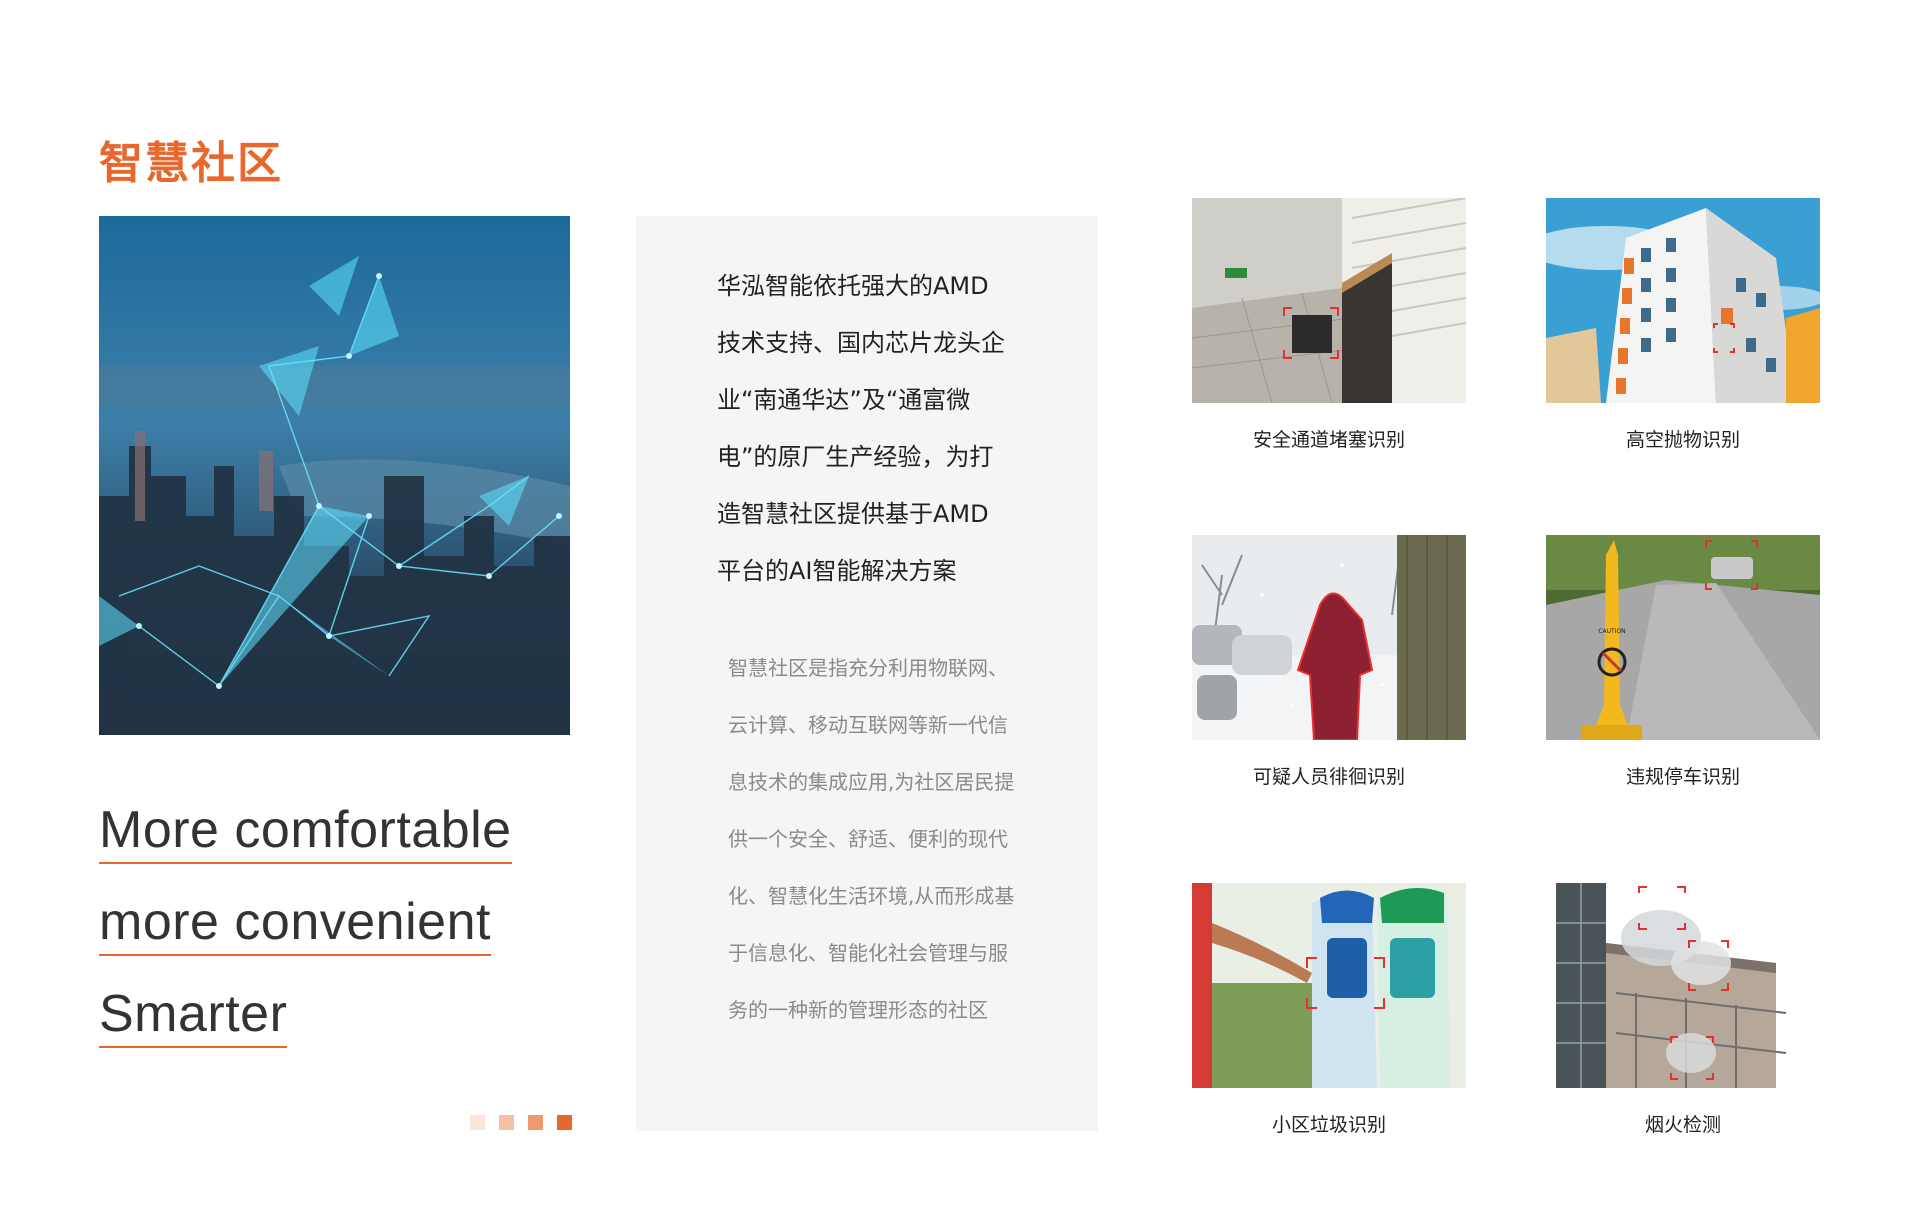 Image resolution: width=1920 pixels, height=1211 pixels. I want to click on feature-card: 安全通道堵塞识别, so click(1329, 325).